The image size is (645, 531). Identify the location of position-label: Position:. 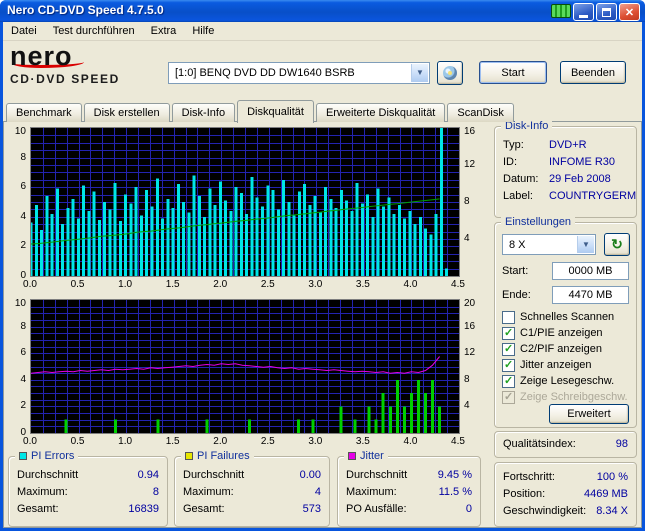
(524, 494).